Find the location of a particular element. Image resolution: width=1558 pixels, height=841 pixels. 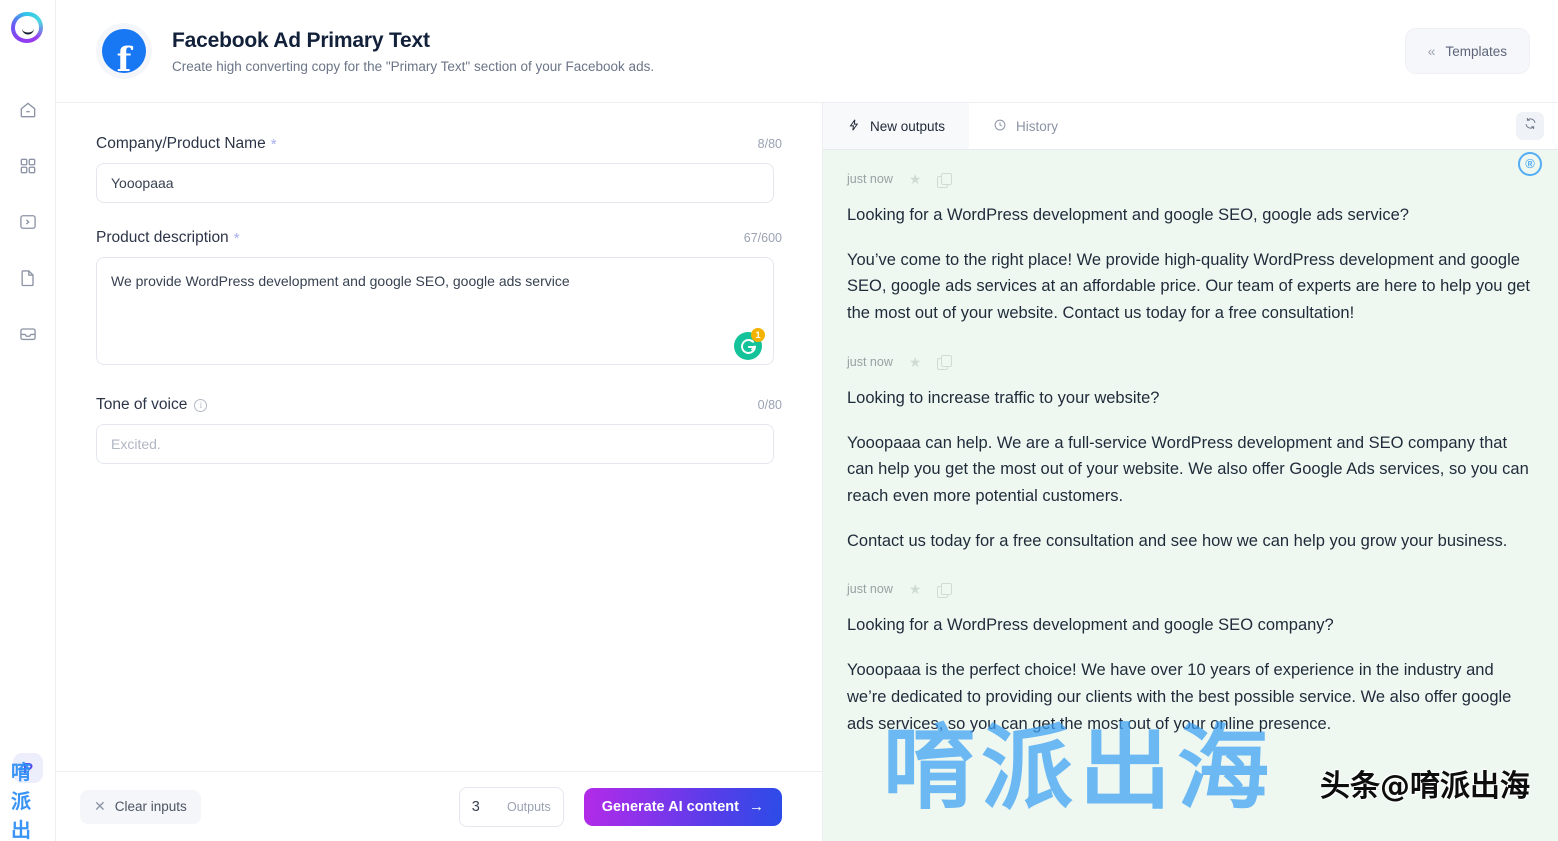

tabbar-spacer is located at coordinates (1299, 126).